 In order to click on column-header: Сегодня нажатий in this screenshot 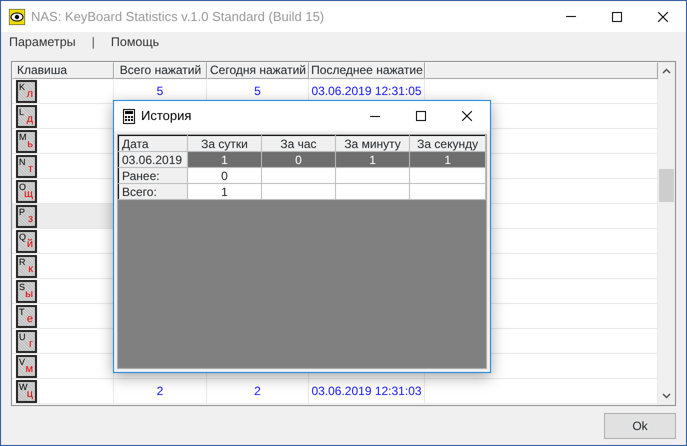, I will do `click(258, 70)`.